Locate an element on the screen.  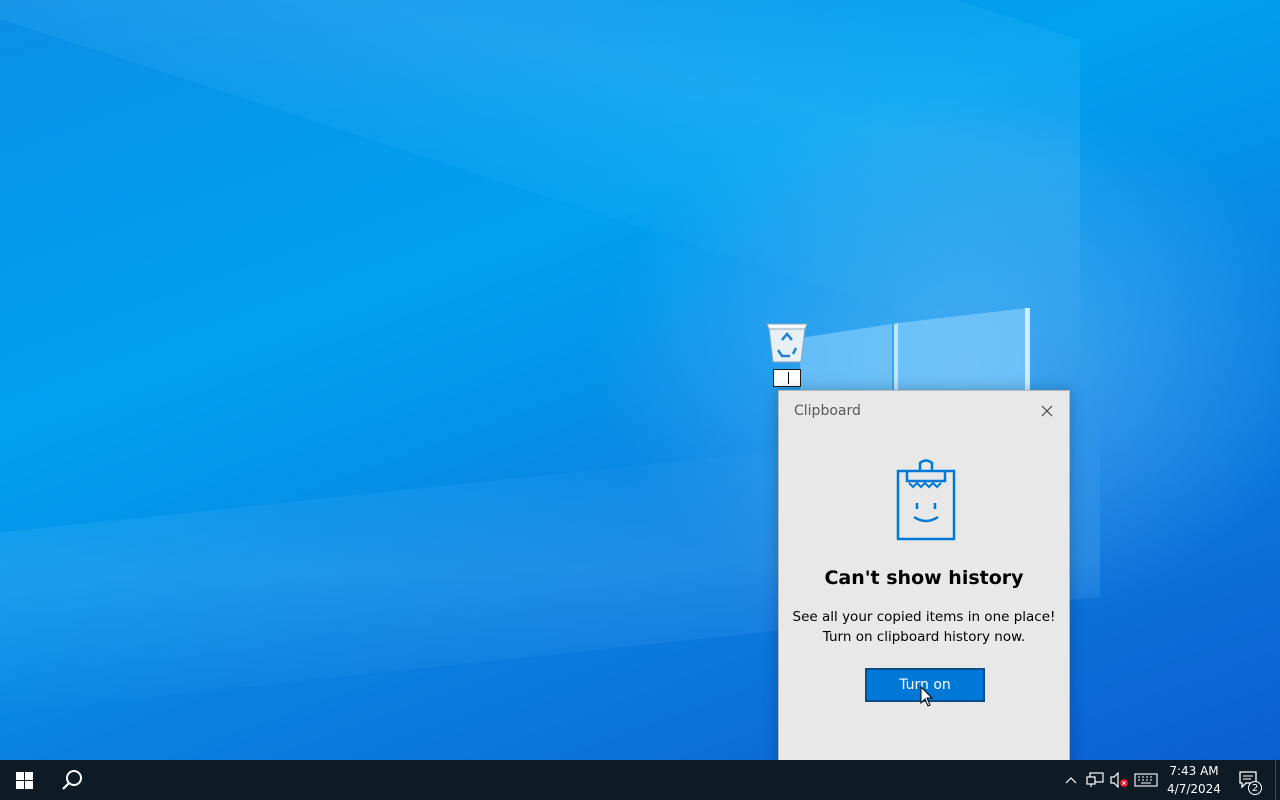
touch-keyboard-button is located at coordinates (1146, 780).